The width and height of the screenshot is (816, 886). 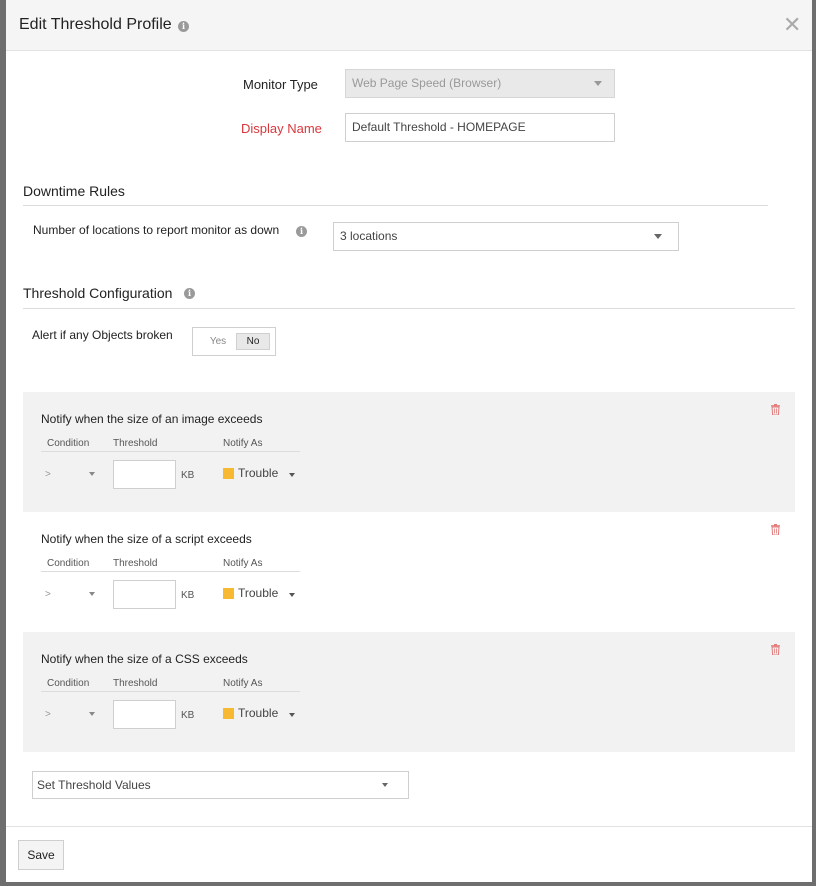 I want to click on rule-title: Notify when the size of an image exceeds, so click(x=152, y=419).